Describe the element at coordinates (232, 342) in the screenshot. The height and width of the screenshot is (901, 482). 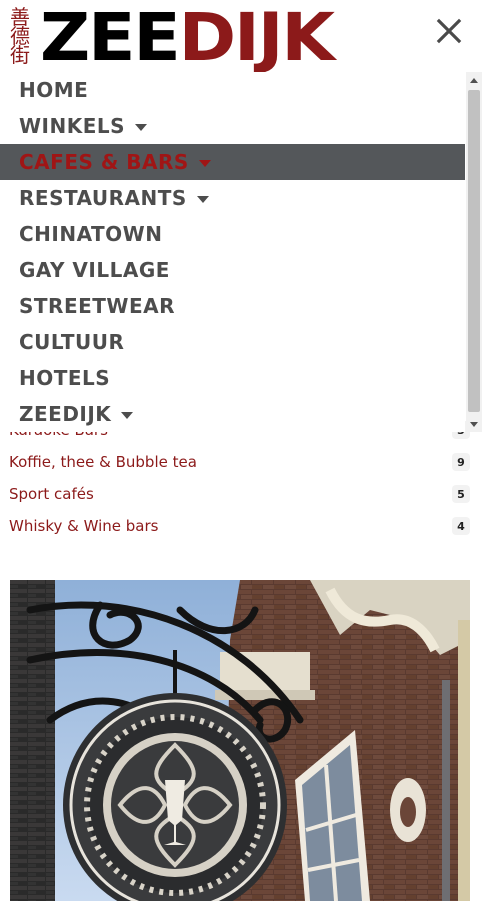
I see `nav-item-cultuur: CULTUUR` at that location.